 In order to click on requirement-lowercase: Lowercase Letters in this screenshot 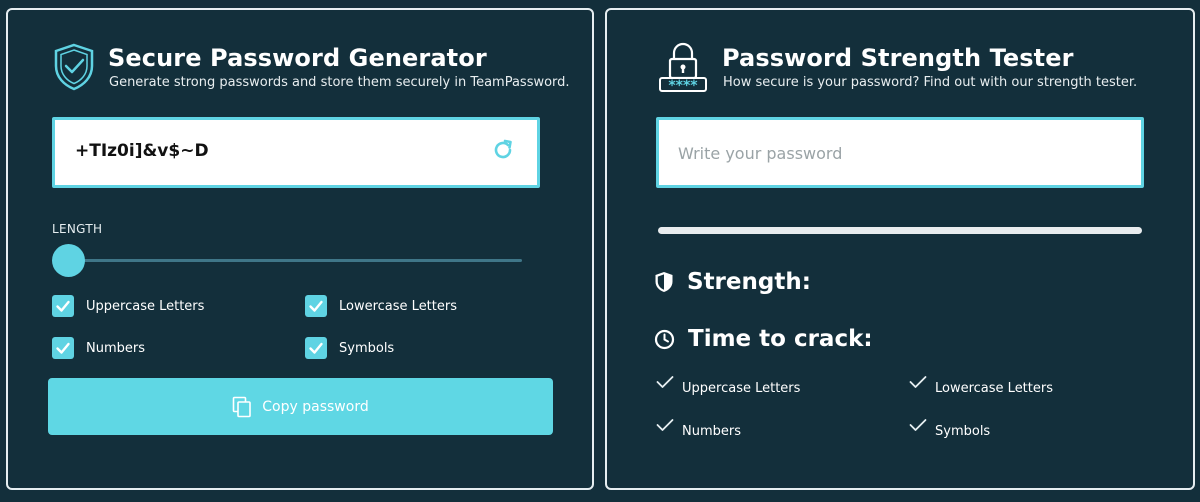, I will do `click(981, 385)`.